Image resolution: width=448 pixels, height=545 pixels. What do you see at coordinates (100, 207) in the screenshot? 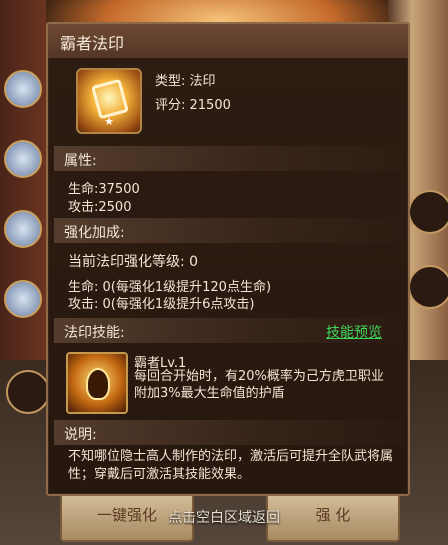
I see `attribute-atk: 攻击:2500` at bounding box center [100, 207].